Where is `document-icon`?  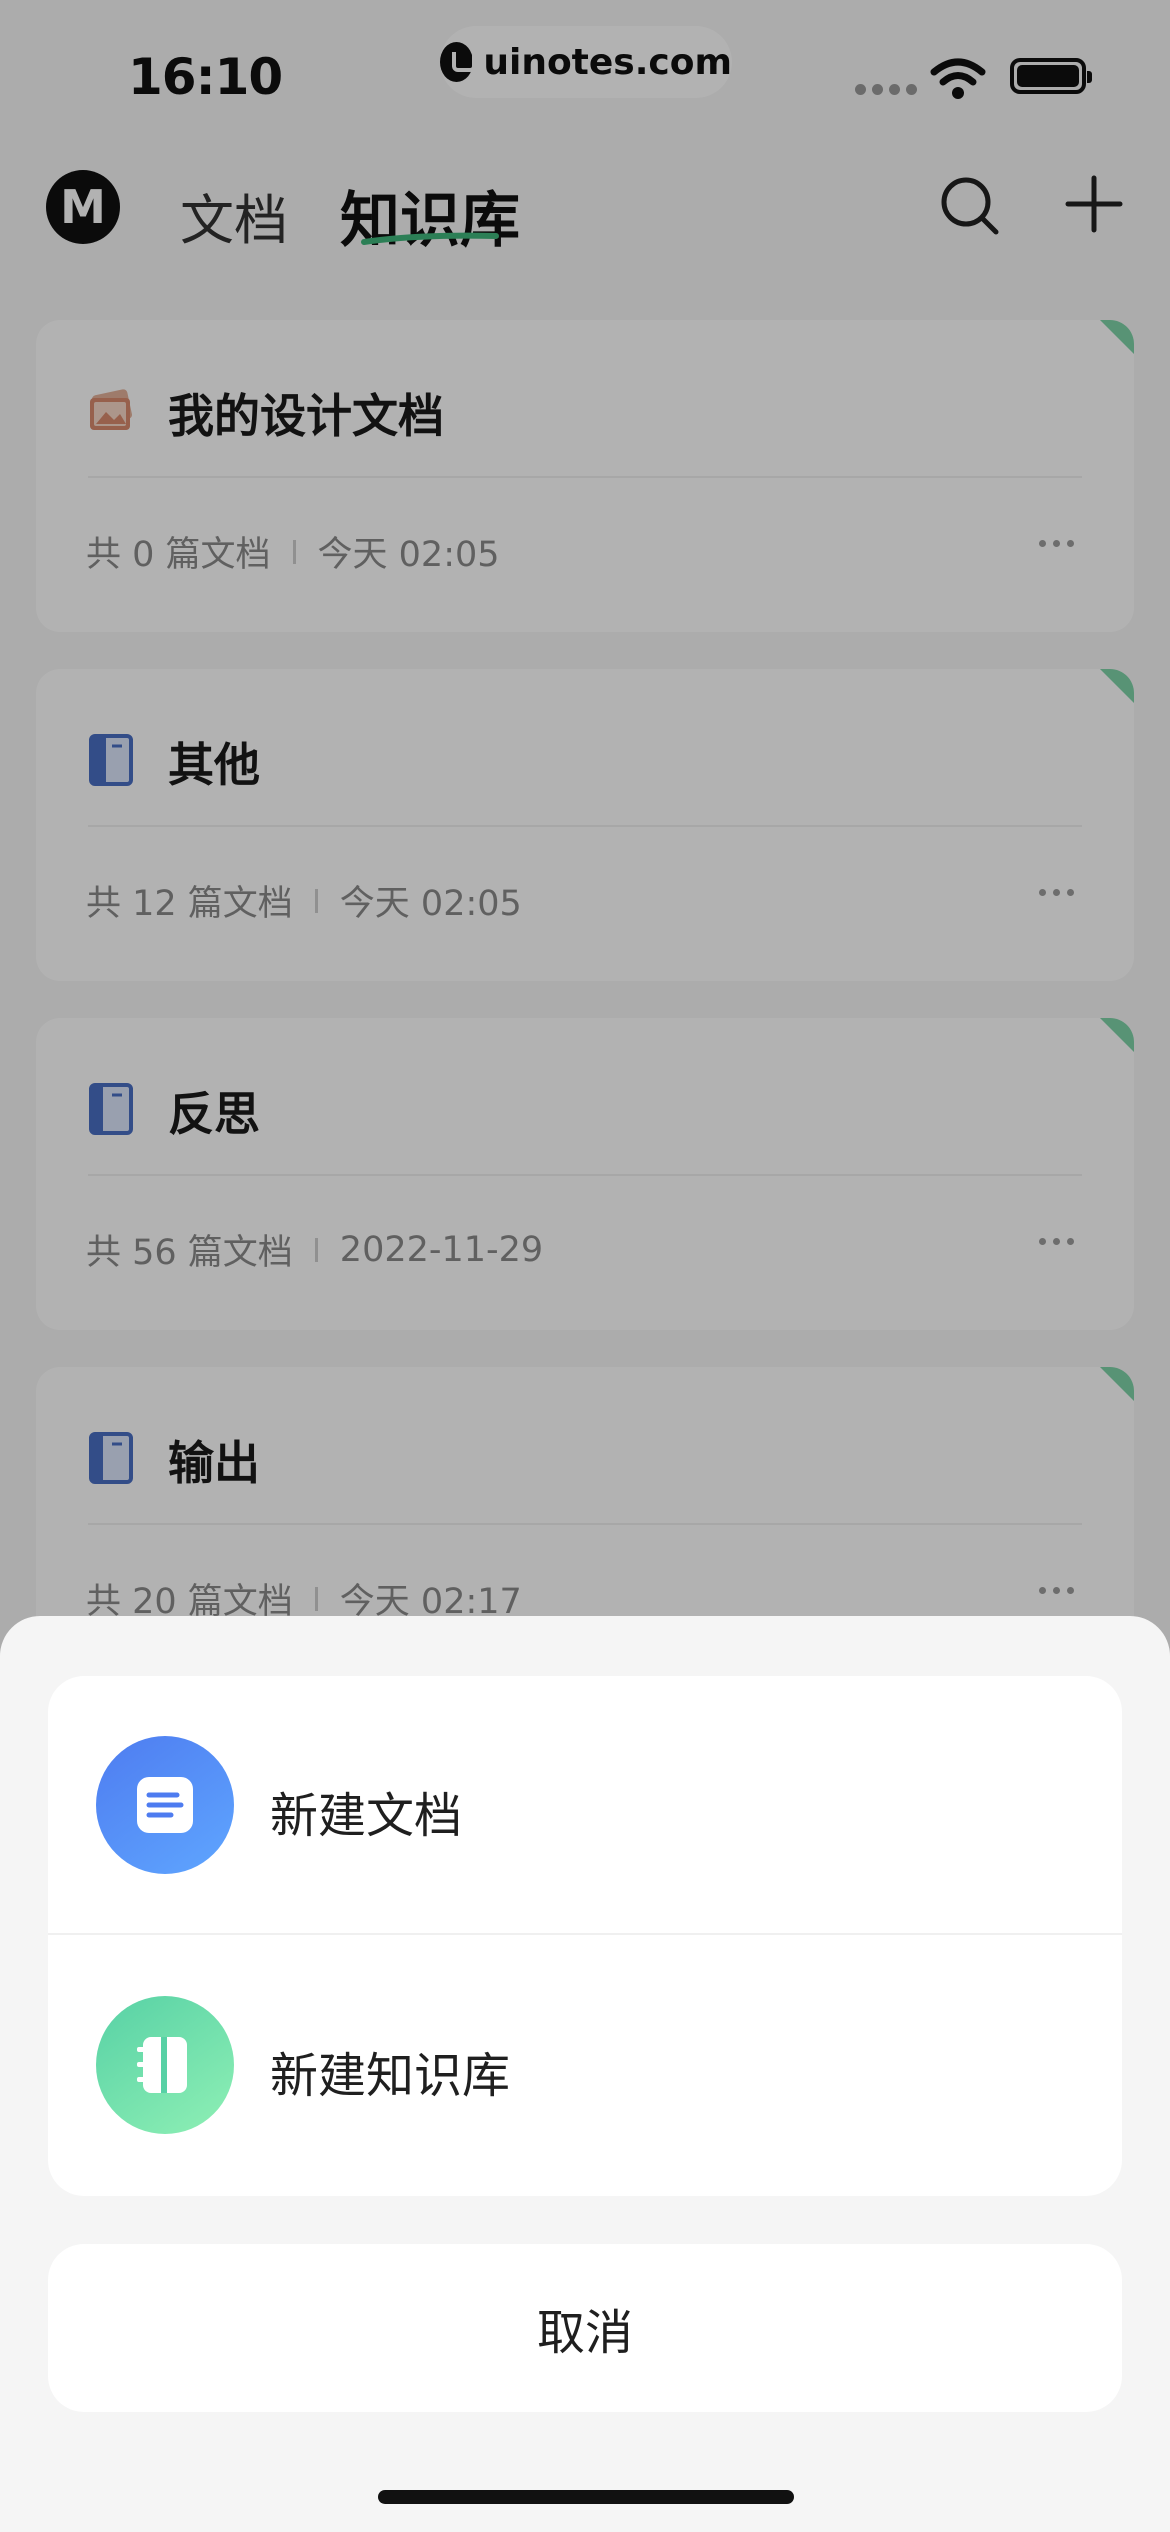
document-icon is located at coordinates (165, 1805).